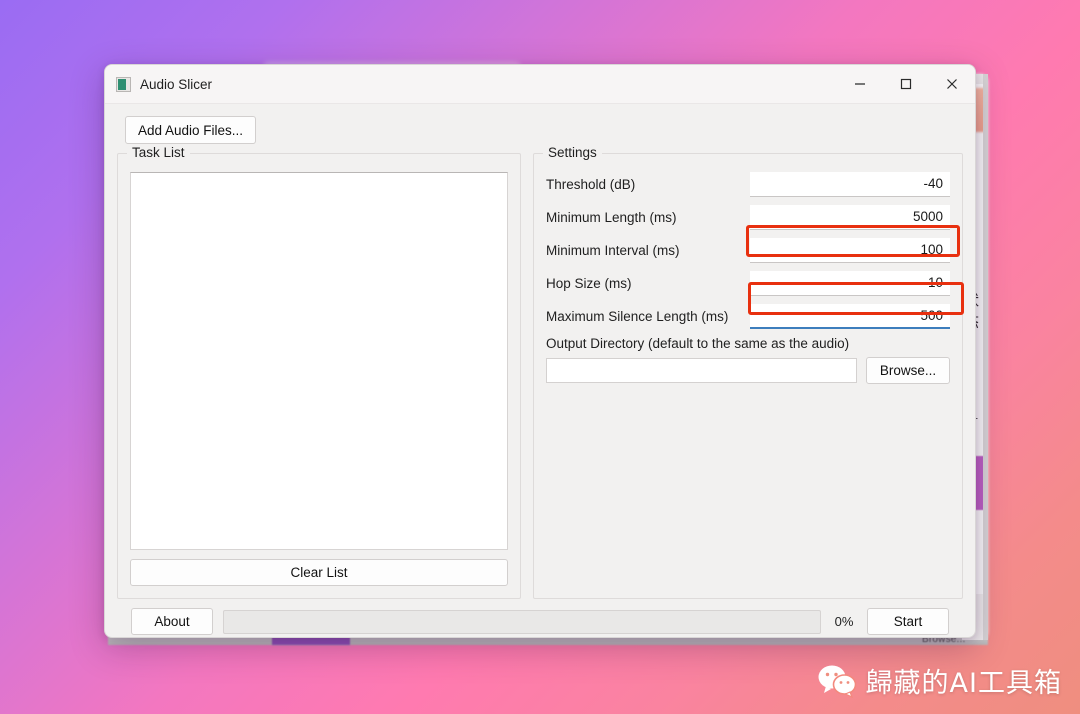  What do you see at coordinates (611, 217) in the screenshot?
I see `minimum-length-label: Minimum Length (ms)` at bounding box center [611, 217].